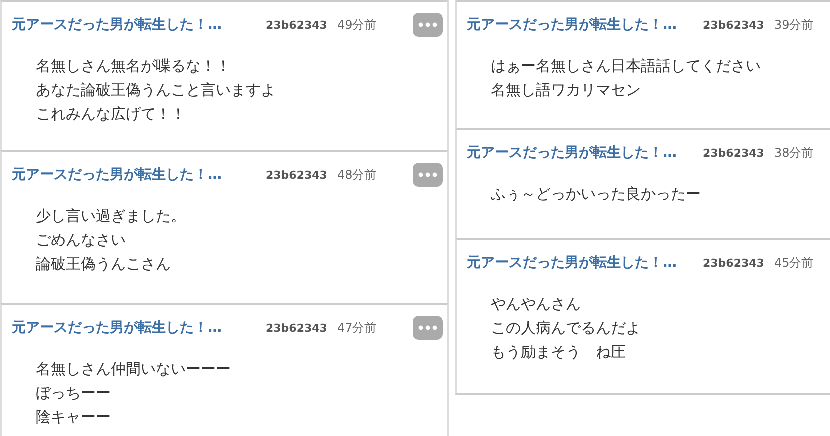 The image size is (830, 436). Describe the element at coordinates (357, 175) in the screenshot. I see `timestamp: 48分前` at that location.